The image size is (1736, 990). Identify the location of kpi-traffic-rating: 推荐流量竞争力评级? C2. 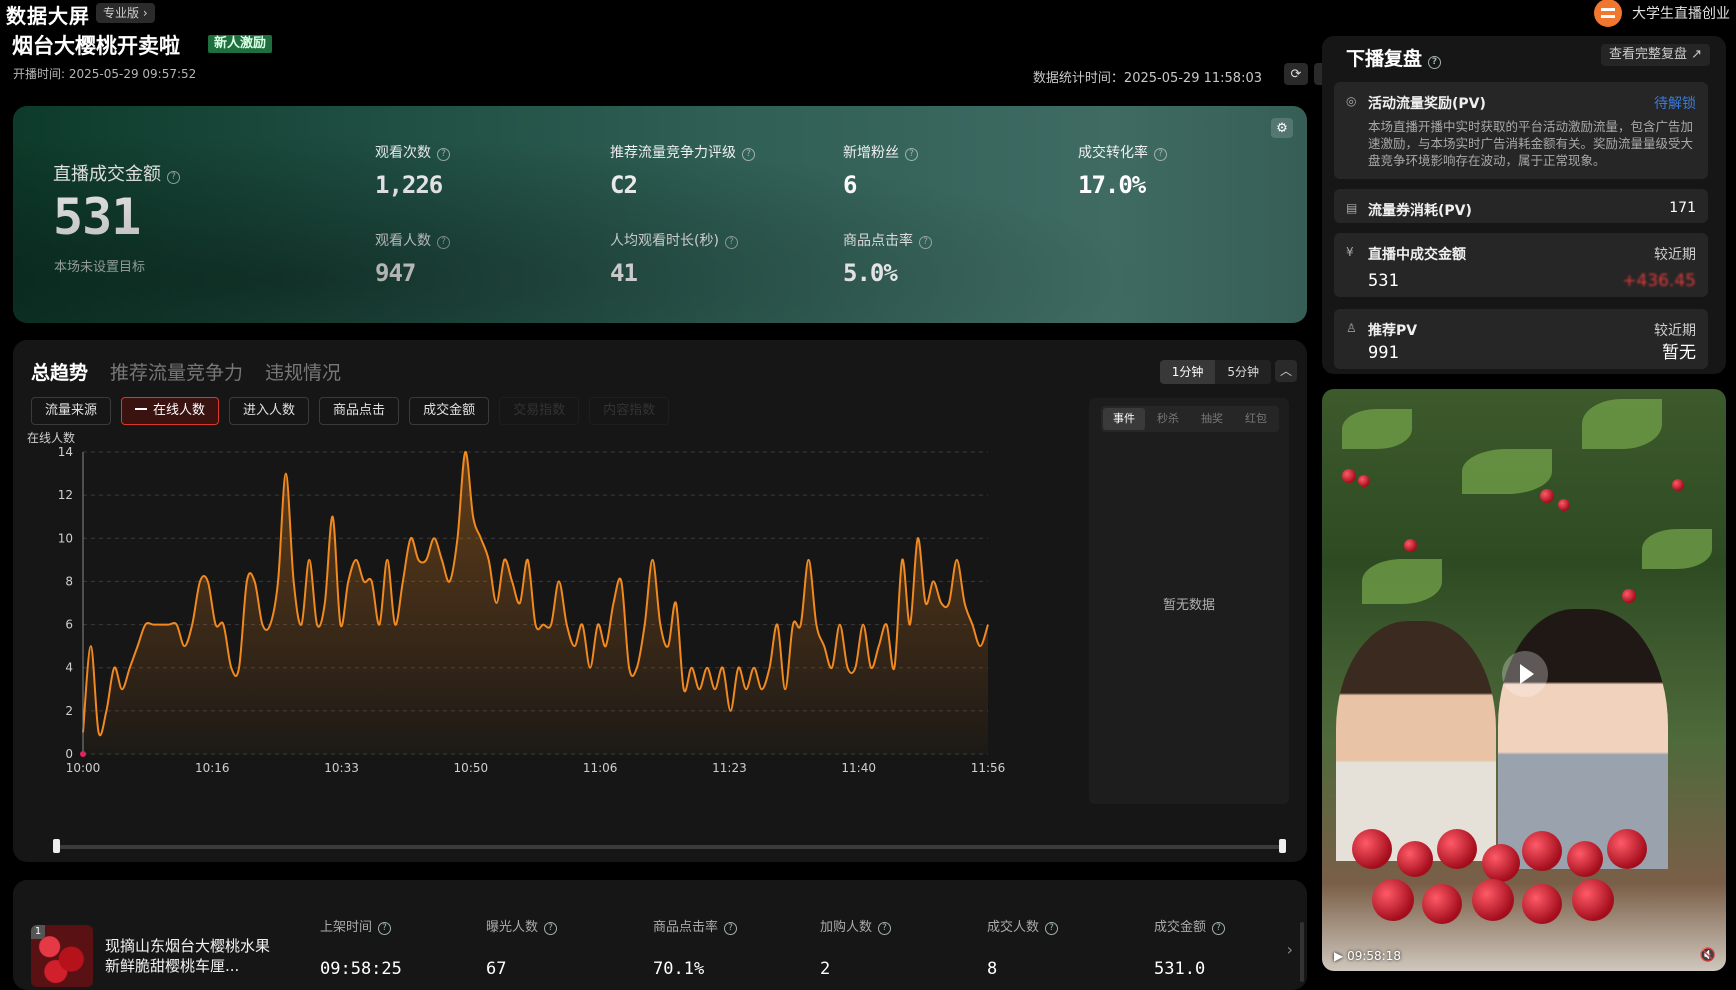
(682, 170).